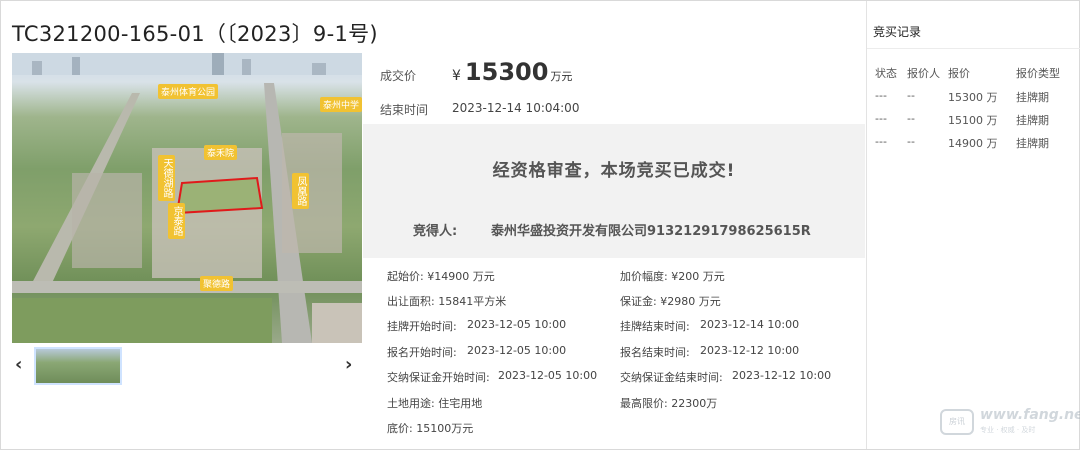  Describe the element at coordinates (404, 110) in the screenshot. I see `end-time-label: 结束时间` at that location.